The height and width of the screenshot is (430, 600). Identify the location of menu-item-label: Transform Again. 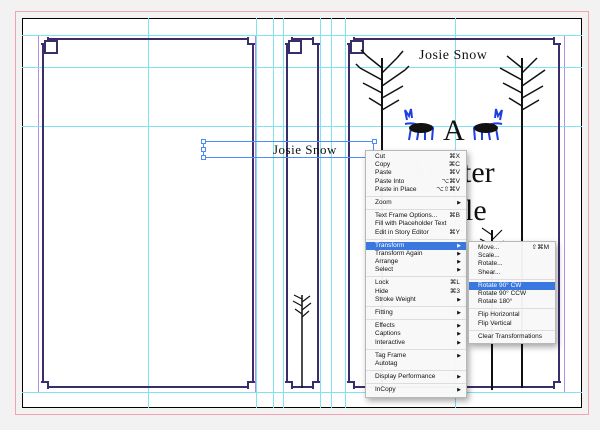
(399, 253).